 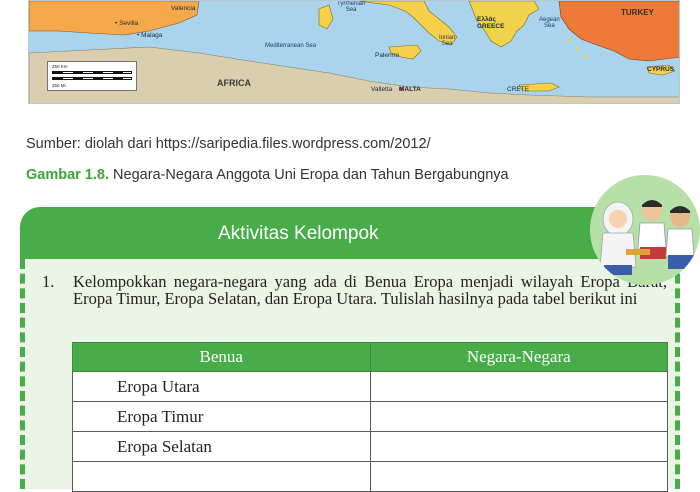 I want to click on map-label-tyrrhenian-sea: Tyrrhenian Sea, so click(x=351, y=7).